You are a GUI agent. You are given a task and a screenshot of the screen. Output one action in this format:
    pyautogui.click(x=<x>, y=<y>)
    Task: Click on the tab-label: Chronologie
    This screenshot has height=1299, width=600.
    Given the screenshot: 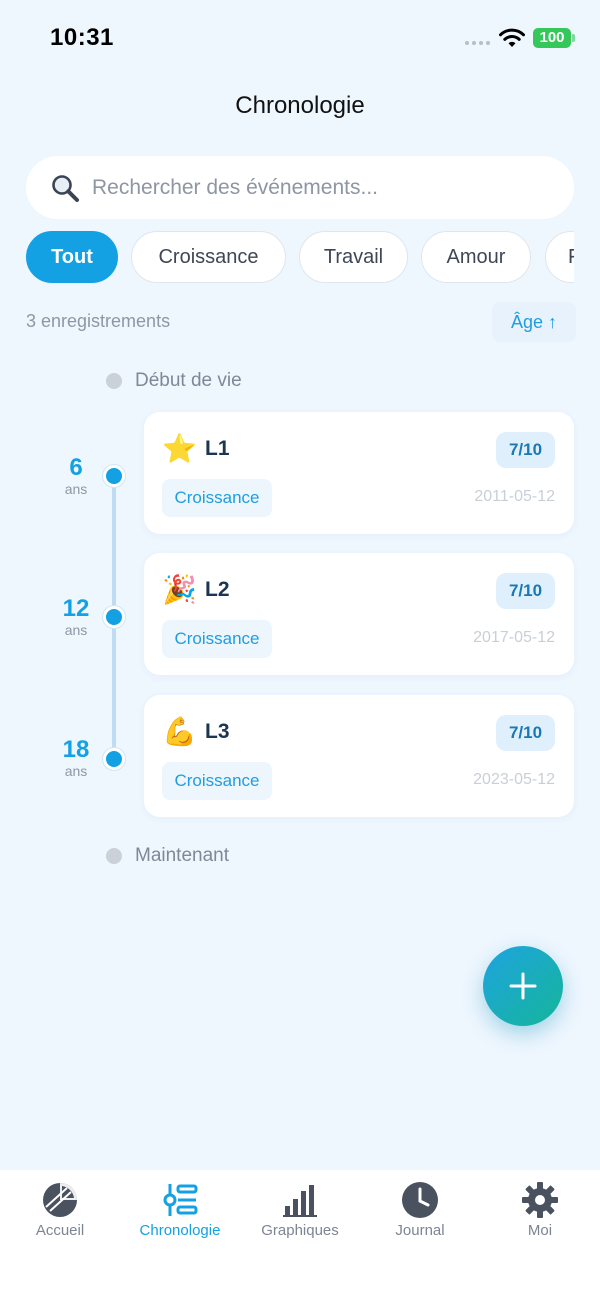 What is the action you would take?
    pyautogui.click(x=180, y=1230)
    